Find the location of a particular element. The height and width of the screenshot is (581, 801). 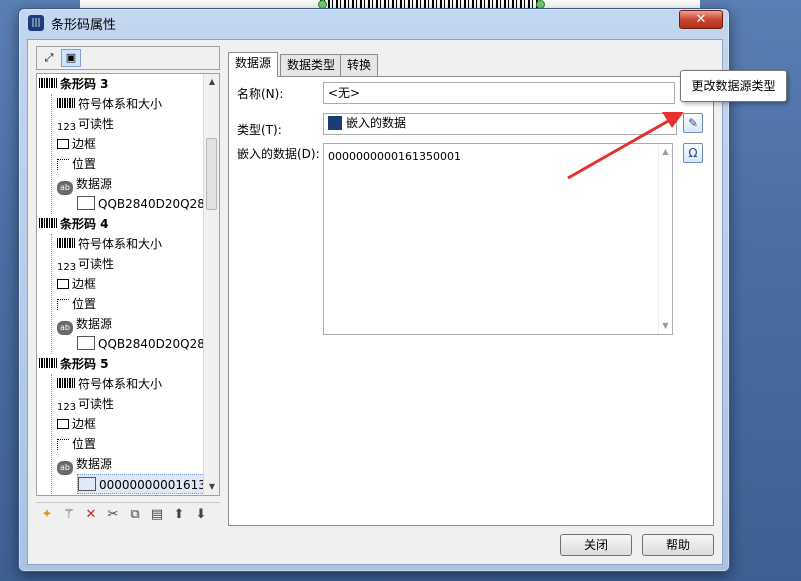

tree-item: 000000000016135 is located at coordinates (146, 484).